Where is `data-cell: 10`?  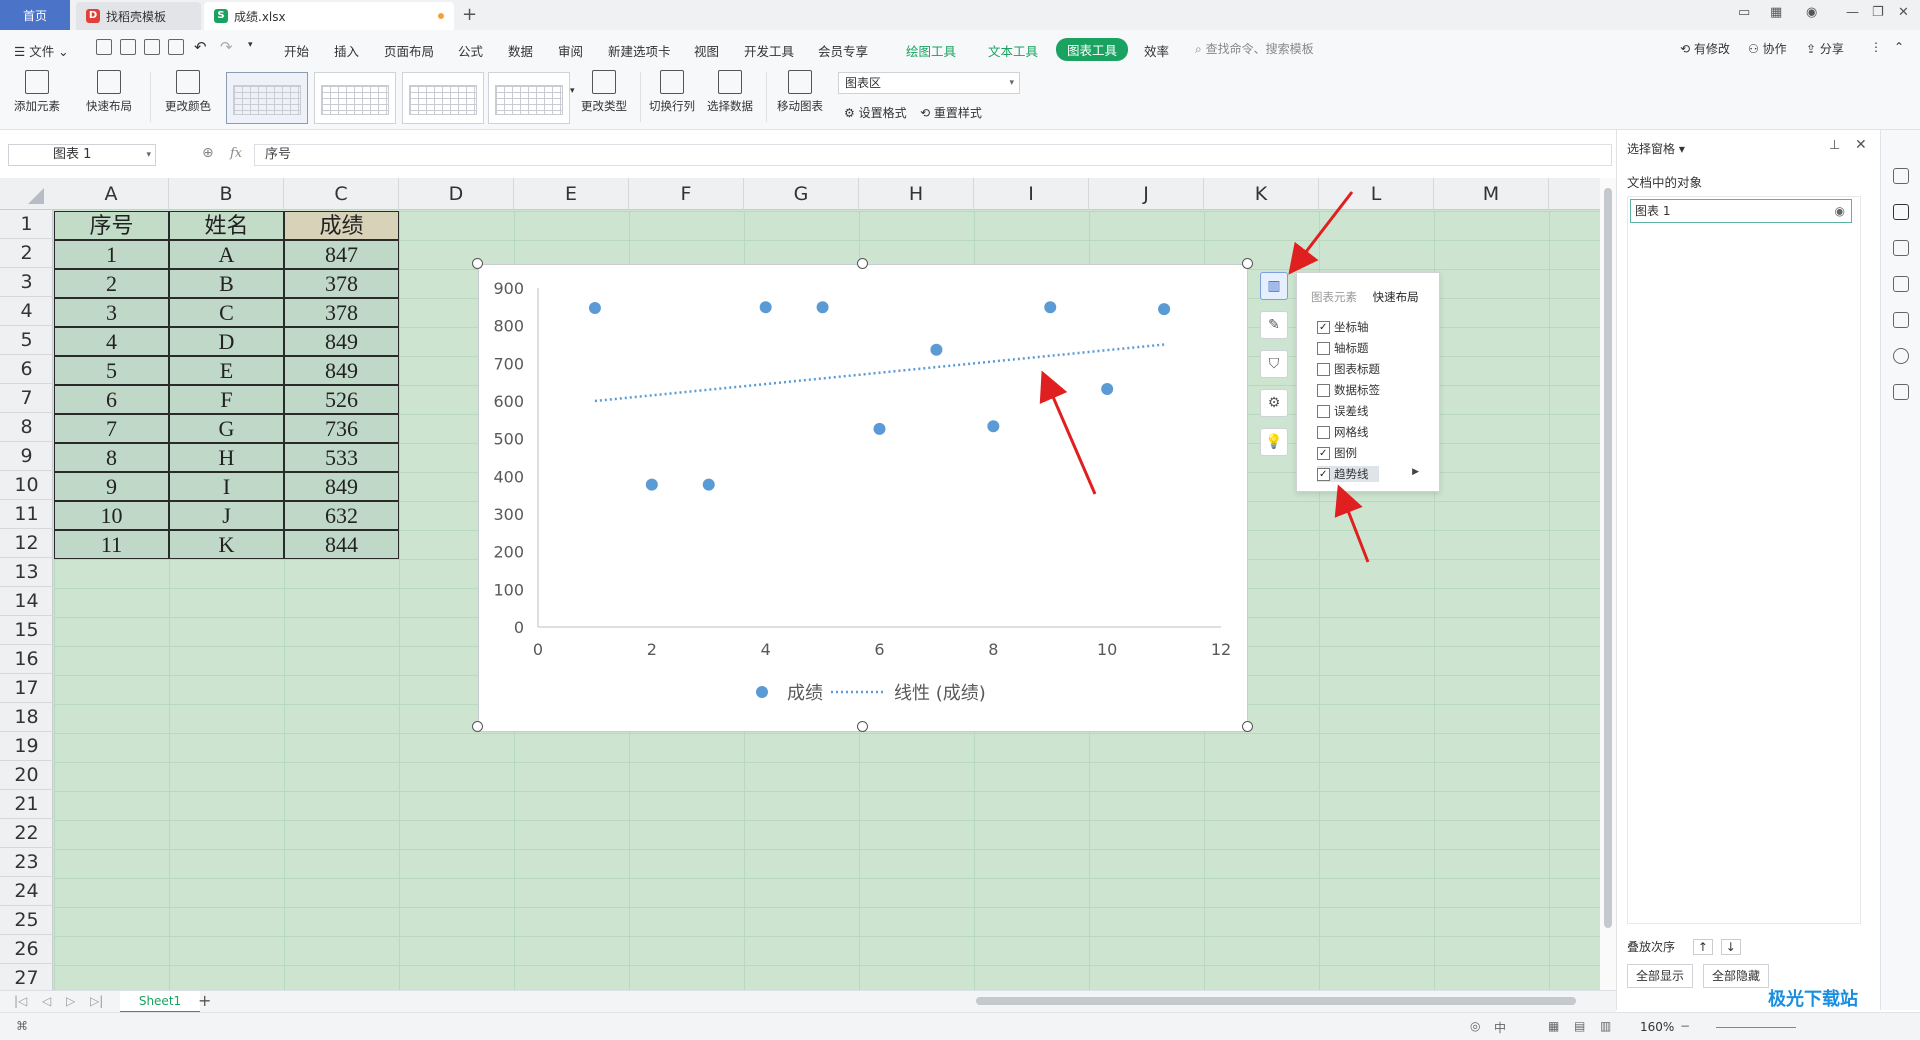 data-cell: 10 is located at coordinates (111, 515).